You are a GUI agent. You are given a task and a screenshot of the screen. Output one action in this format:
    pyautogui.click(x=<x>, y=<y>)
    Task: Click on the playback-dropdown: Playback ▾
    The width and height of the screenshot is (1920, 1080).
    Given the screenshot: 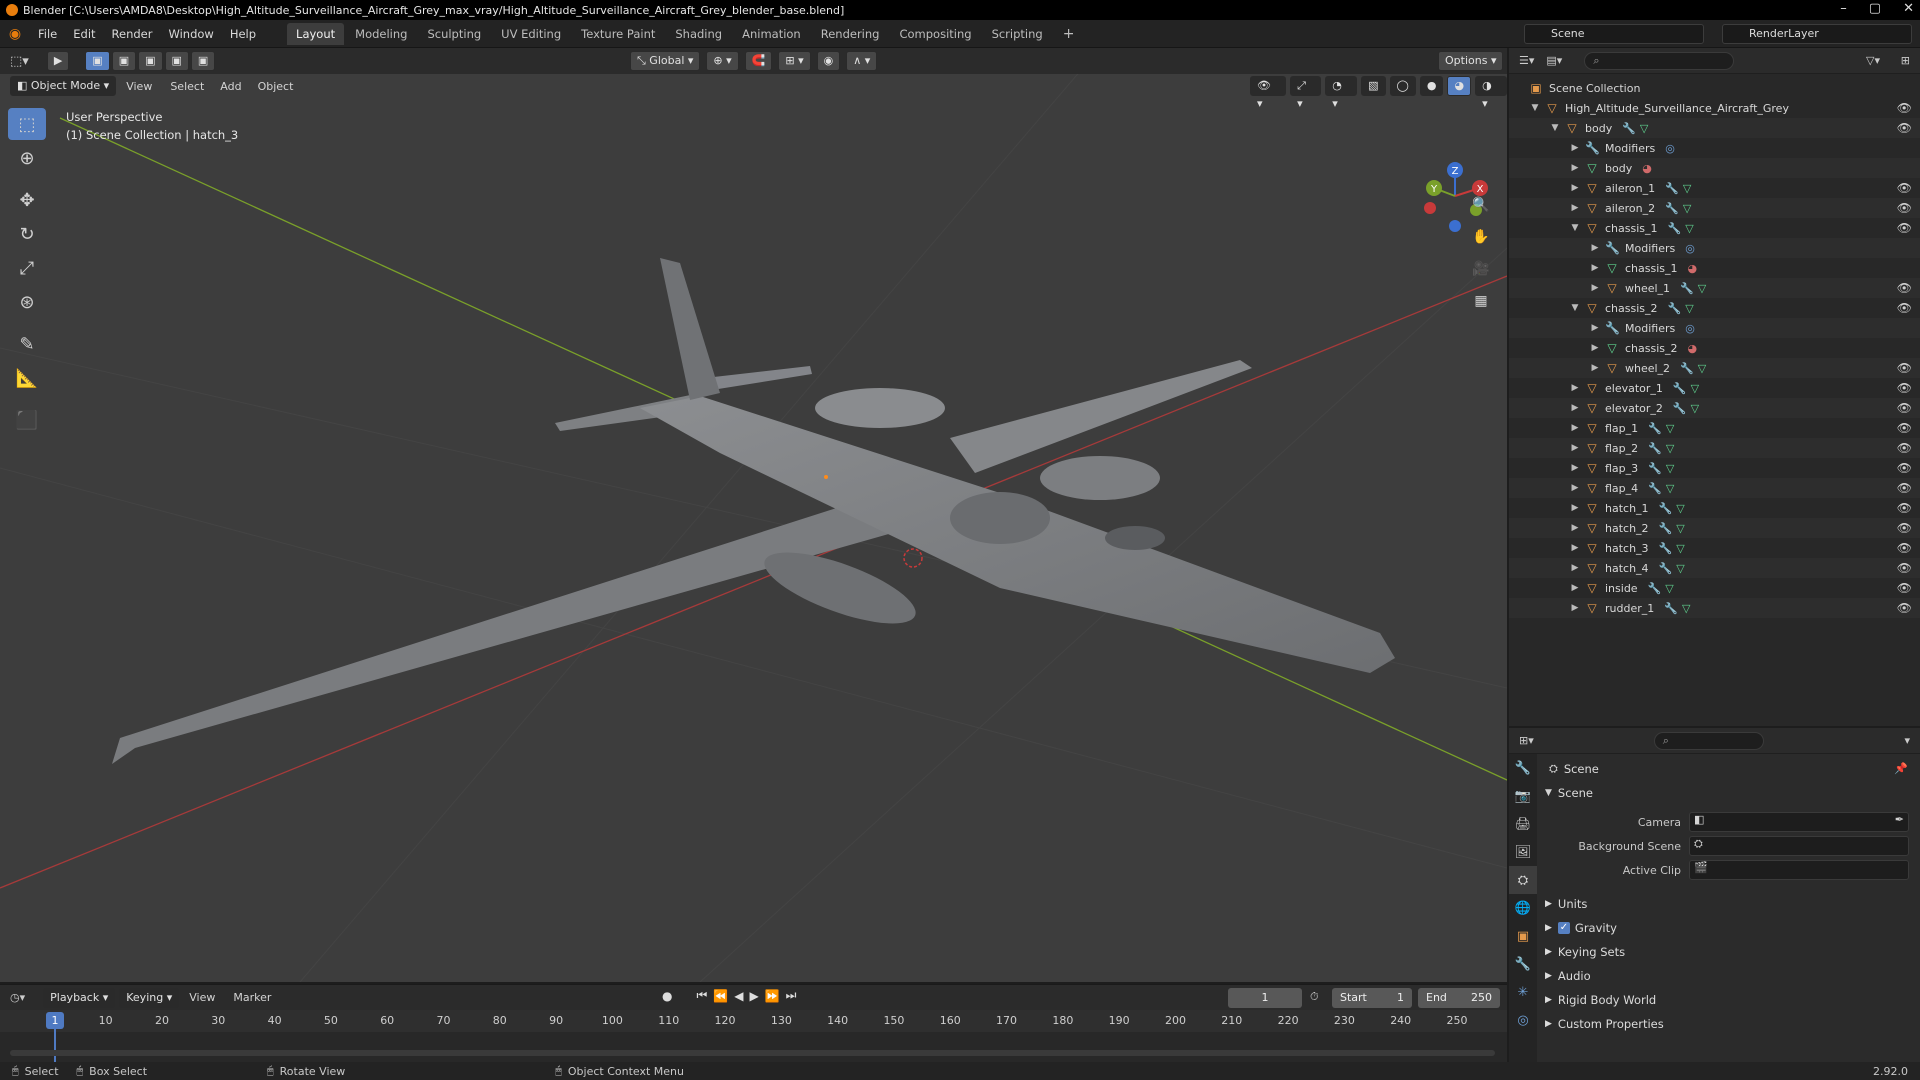 What is the action you would take?
    pyautogui.click(x=79, y=997)
    